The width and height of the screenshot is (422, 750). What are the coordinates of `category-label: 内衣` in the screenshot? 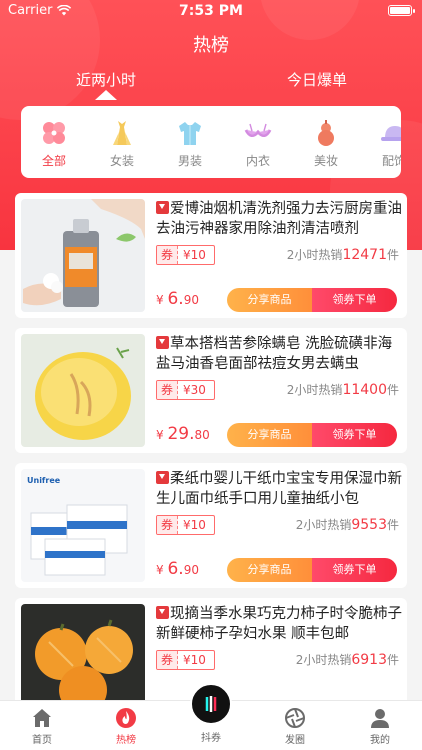 It's located at (257, 161).